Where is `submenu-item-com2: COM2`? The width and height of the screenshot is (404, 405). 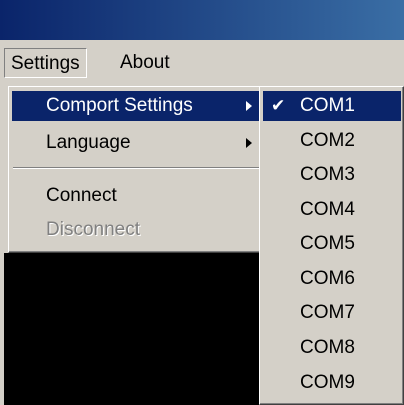
submenu-item-com2: COM2 is located at coordinates (332, 141).